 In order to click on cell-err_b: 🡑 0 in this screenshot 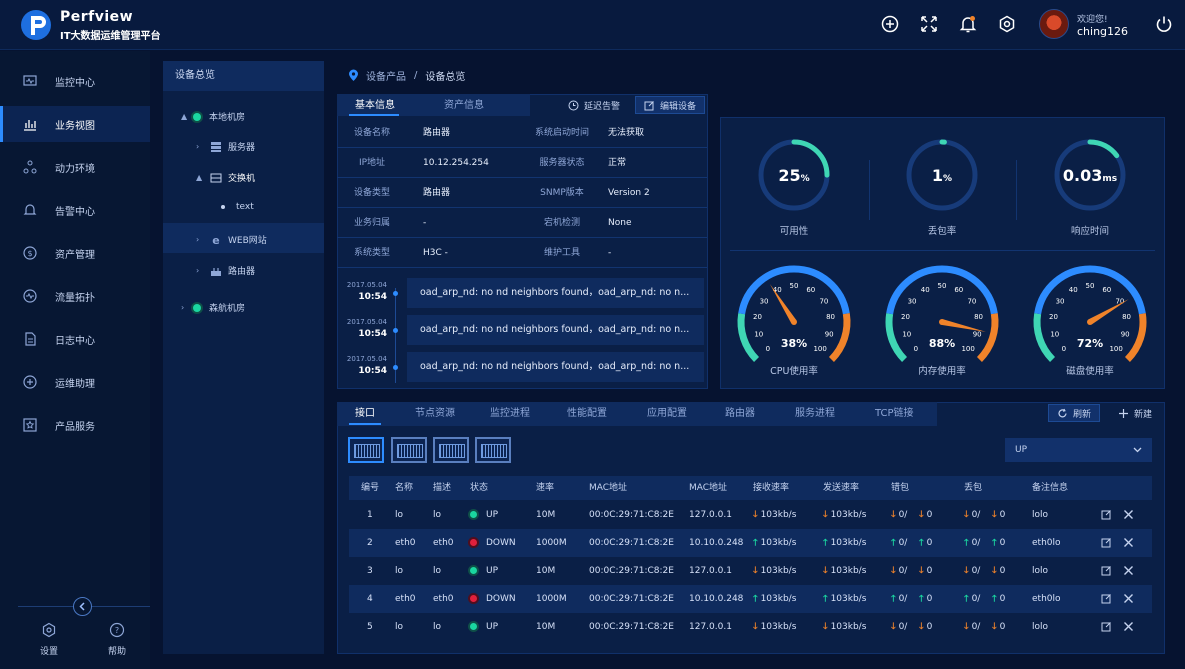, I will do `click(925, 543)`.